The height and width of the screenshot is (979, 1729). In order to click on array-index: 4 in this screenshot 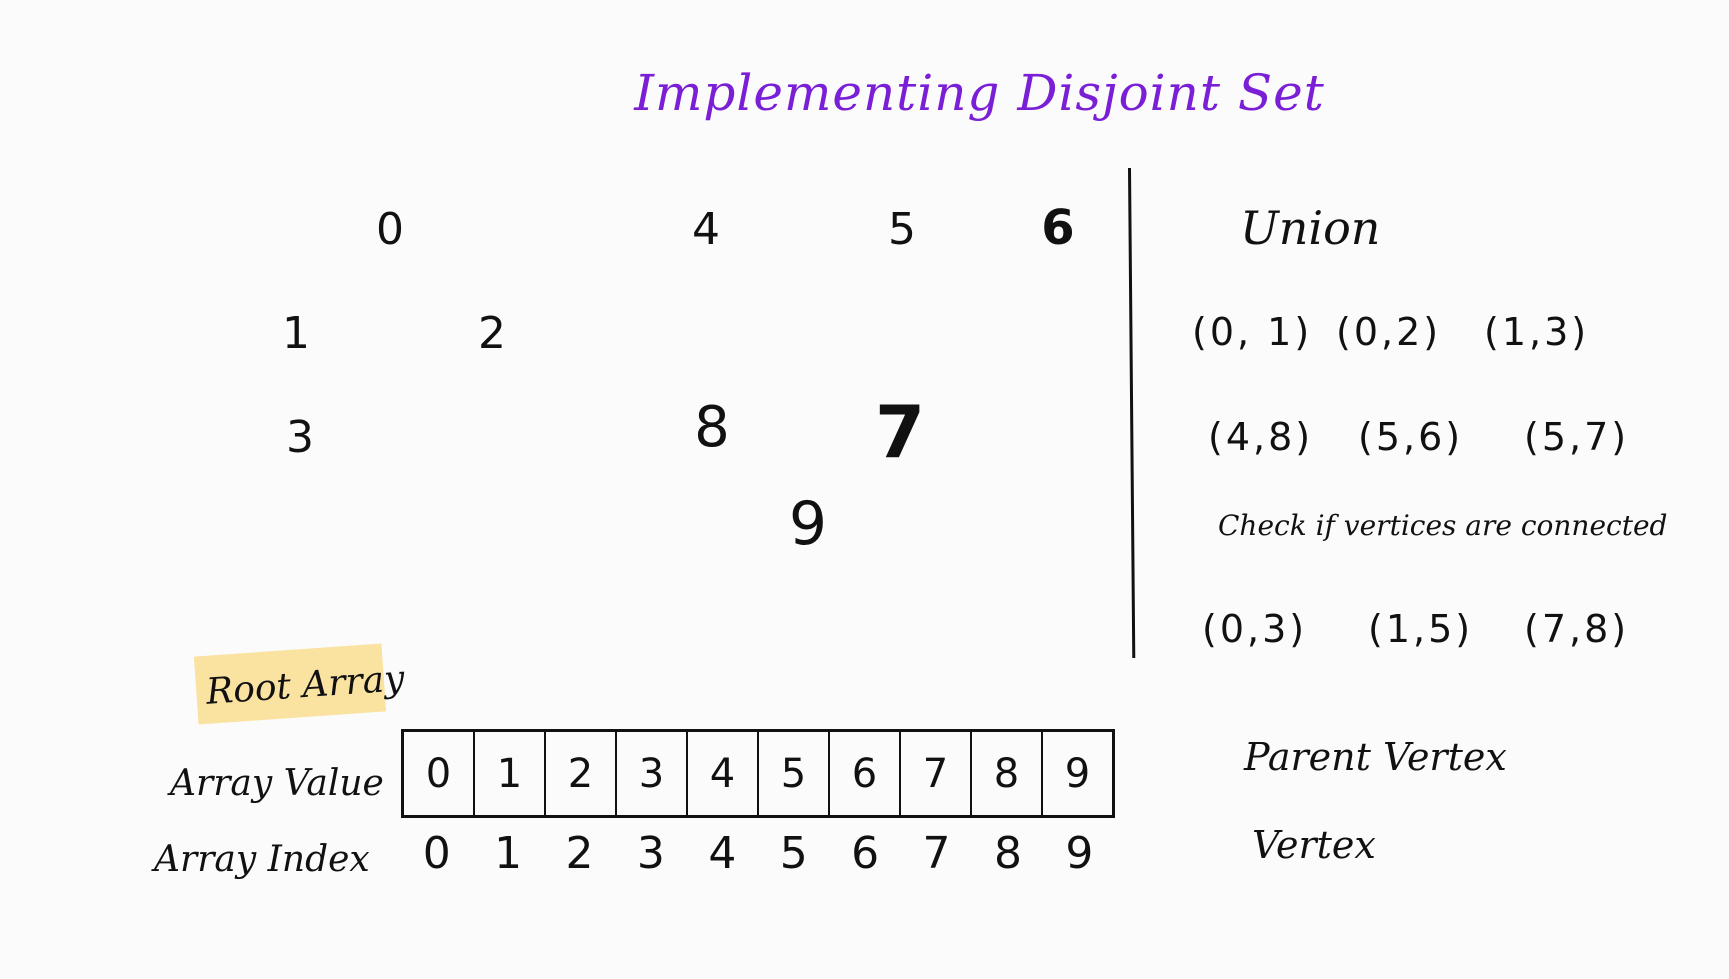, I will do `click(722, 853)`.